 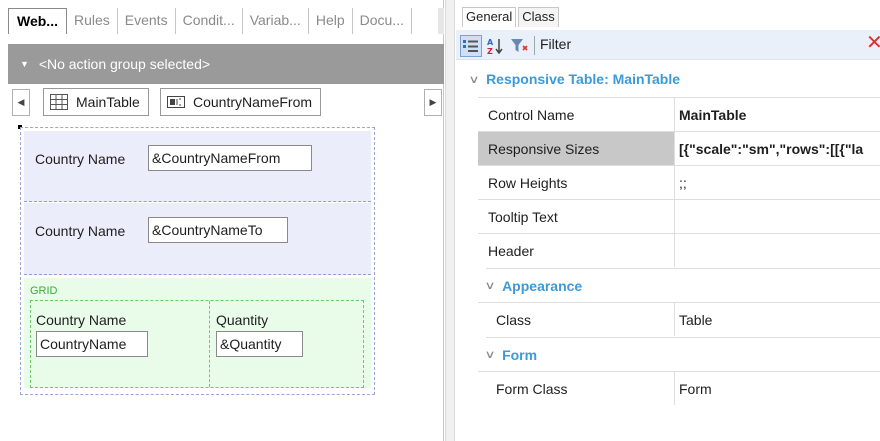 I want to click on tab-general: General, so click(x=489, y=17).